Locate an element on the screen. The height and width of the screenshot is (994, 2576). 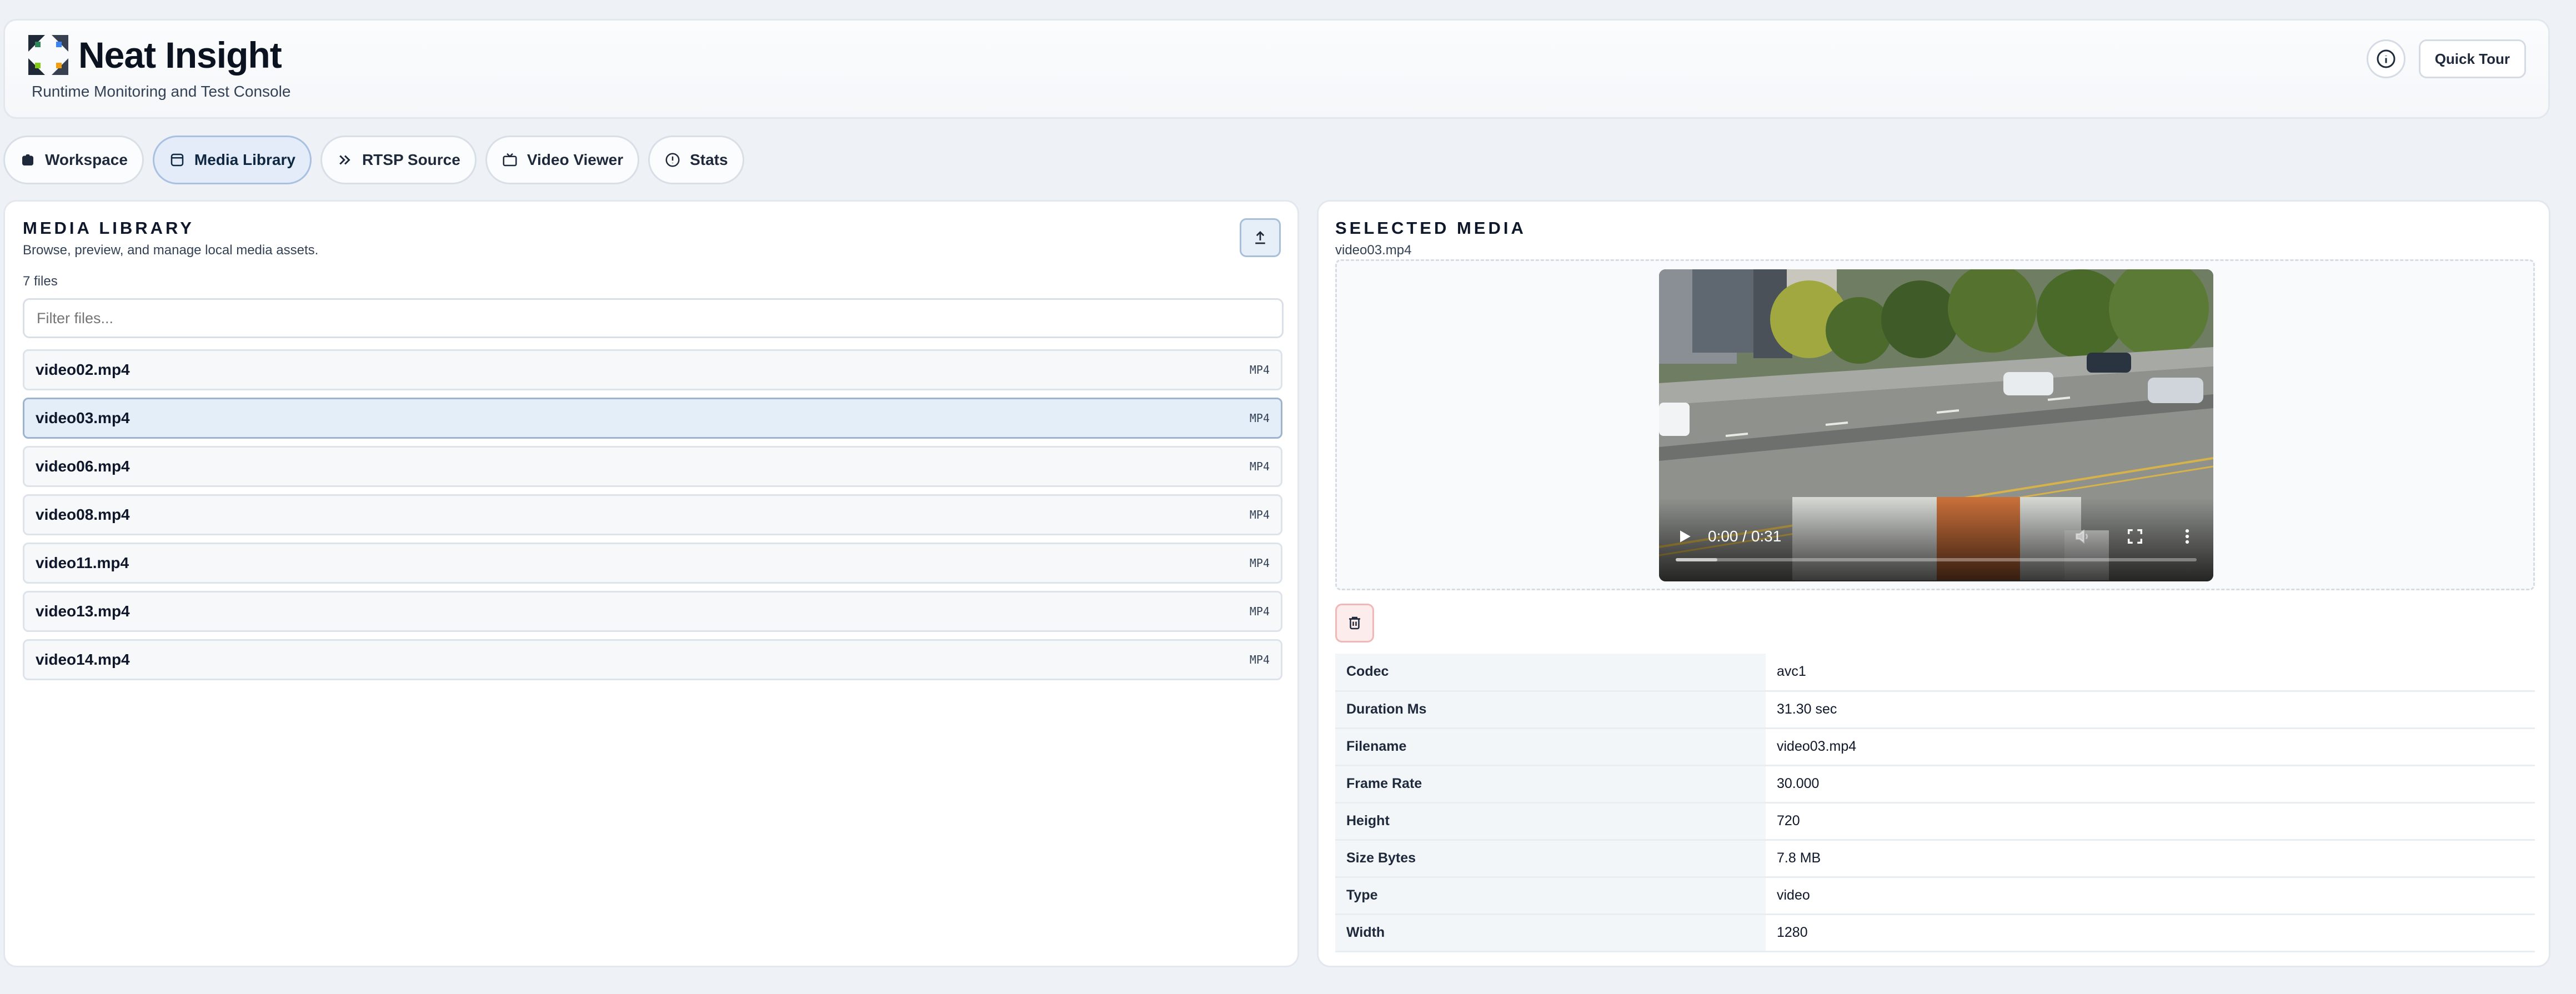
delete-button is located at coordinates (1354, 623).